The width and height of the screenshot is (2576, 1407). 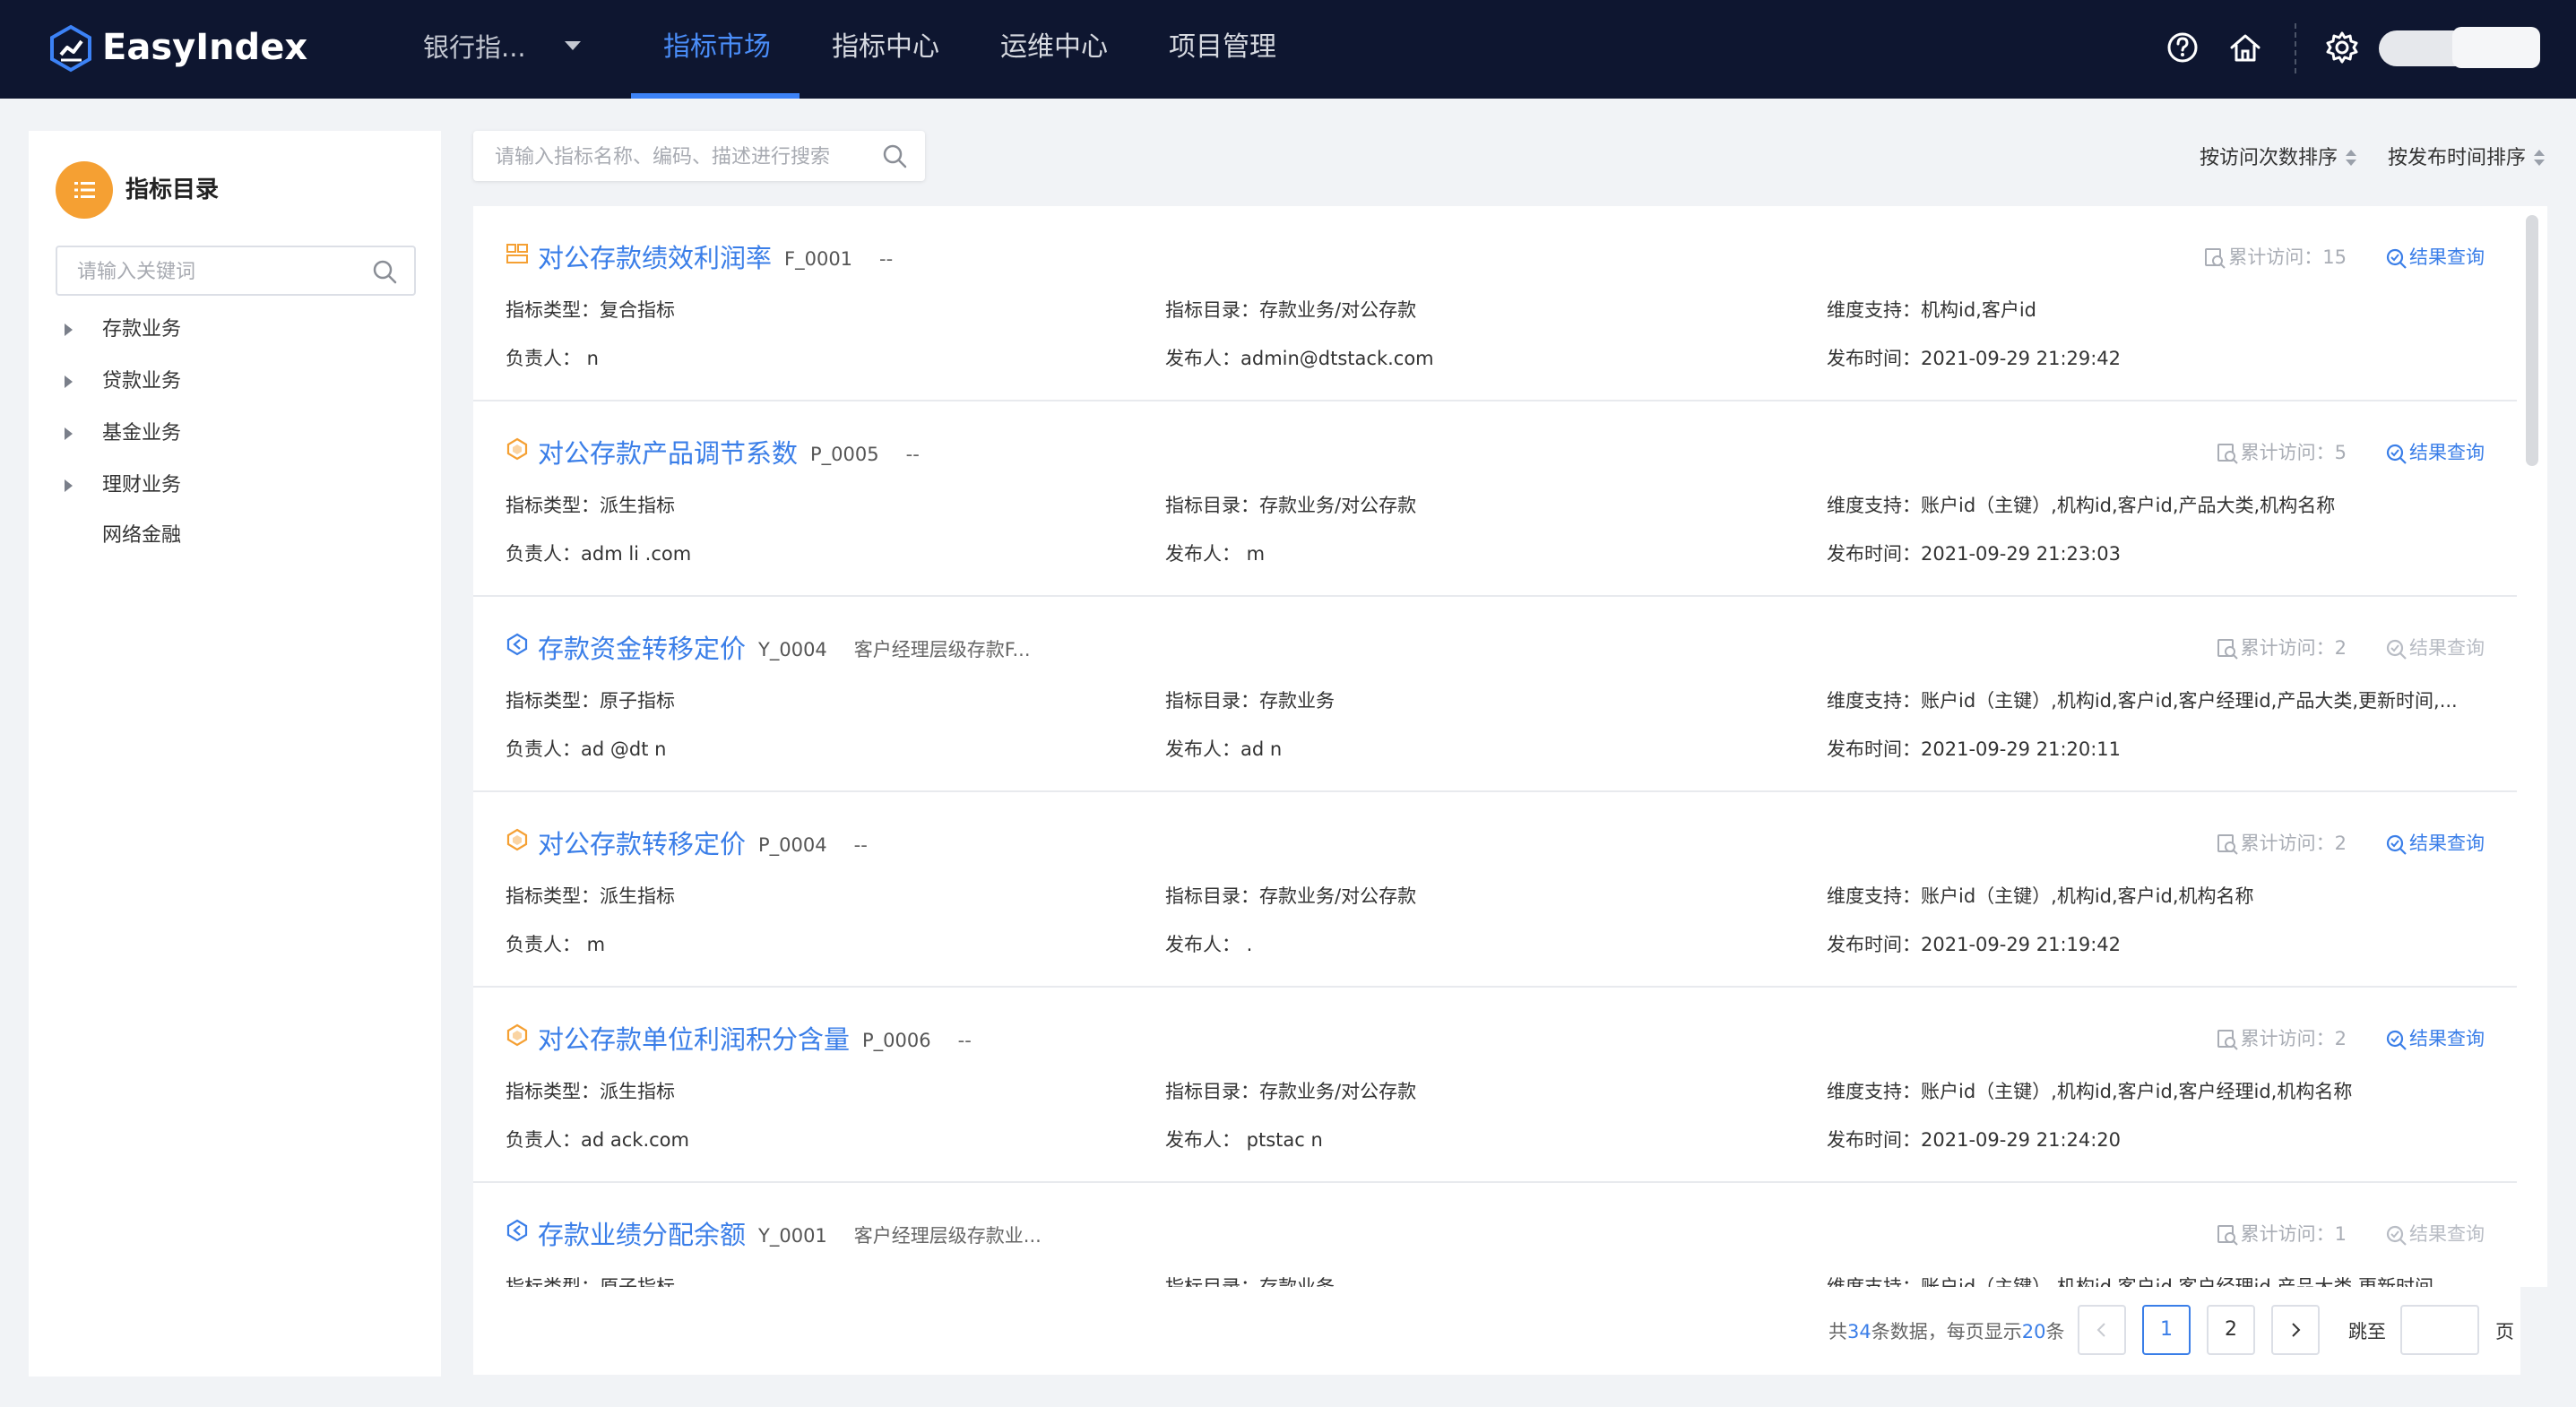 I want to click on tree-item-loan: 贷款业务, so click(x=235, y=382).